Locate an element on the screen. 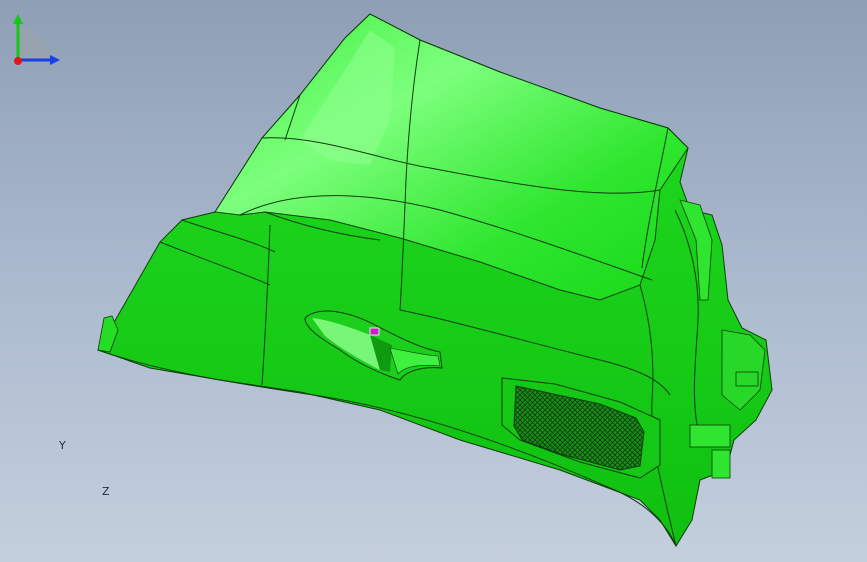 Image resolution: width=867 pixels, height=562 pixels. y-arrow-icon is located at coordinates (18, 19).